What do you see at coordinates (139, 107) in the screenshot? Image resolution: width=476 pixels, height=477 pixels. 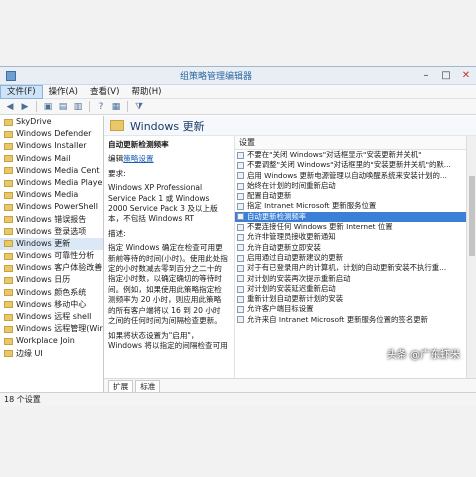 I see `filter-icon: ⧩` at bounding box center [139, 107].